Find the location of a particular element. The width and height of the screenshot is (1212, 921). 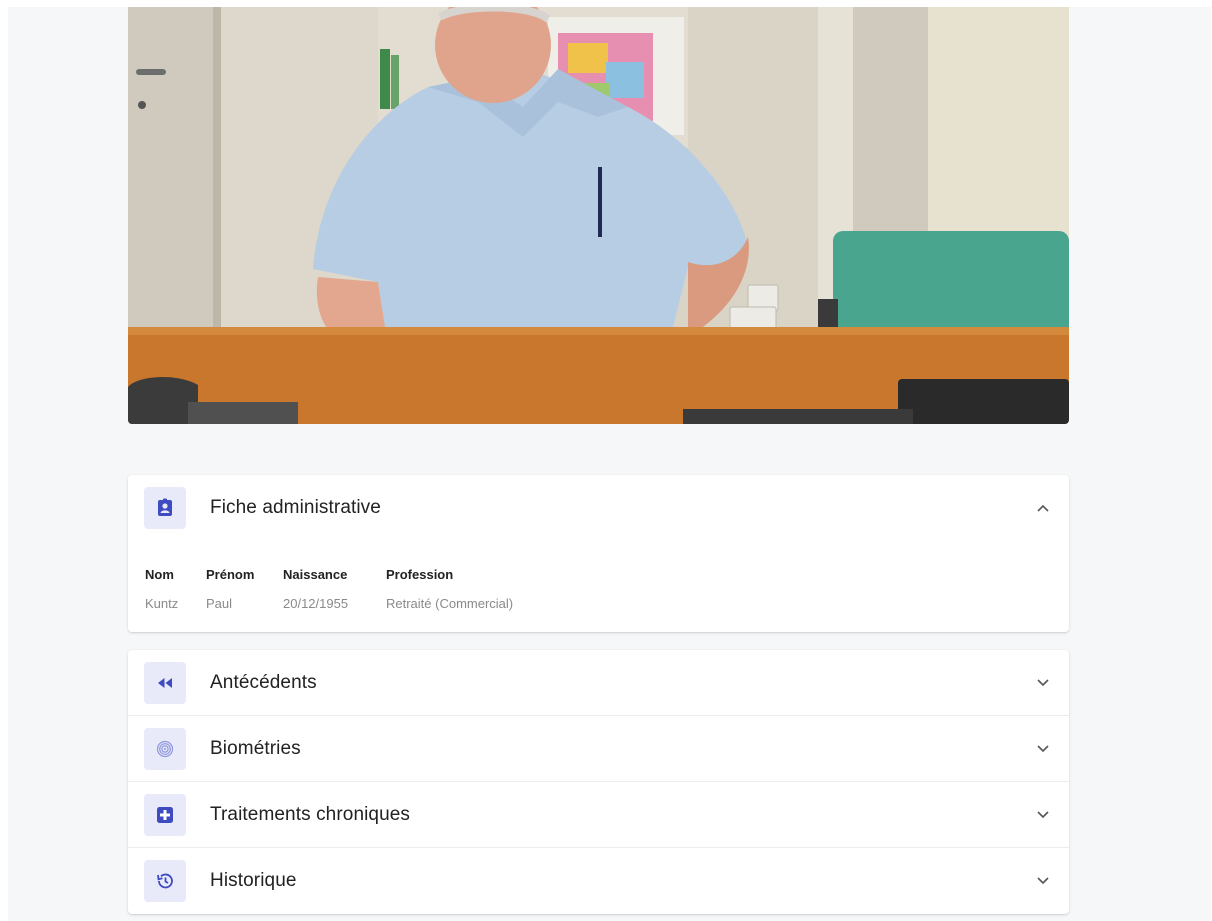

section-historique: Historique is located at coordinates (598, 880).